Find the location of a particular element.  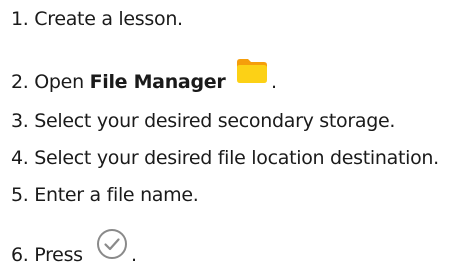

step-2: 2. Open File Manager is located at coordinates (118, 82).